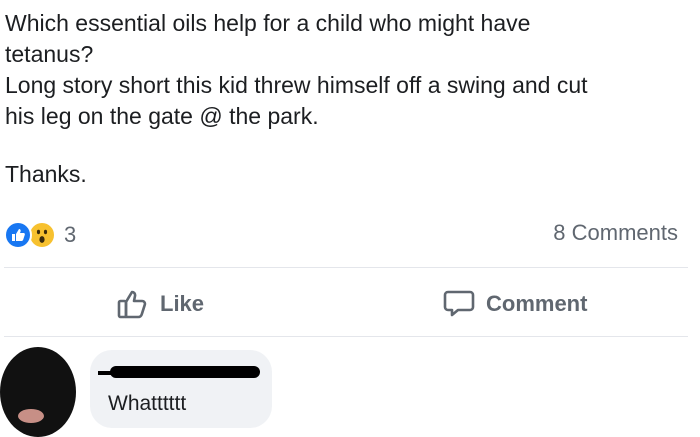 The width and height of the screenshot is (700, 437). I want to click on reactions-summary: 3, so click(40, 235).